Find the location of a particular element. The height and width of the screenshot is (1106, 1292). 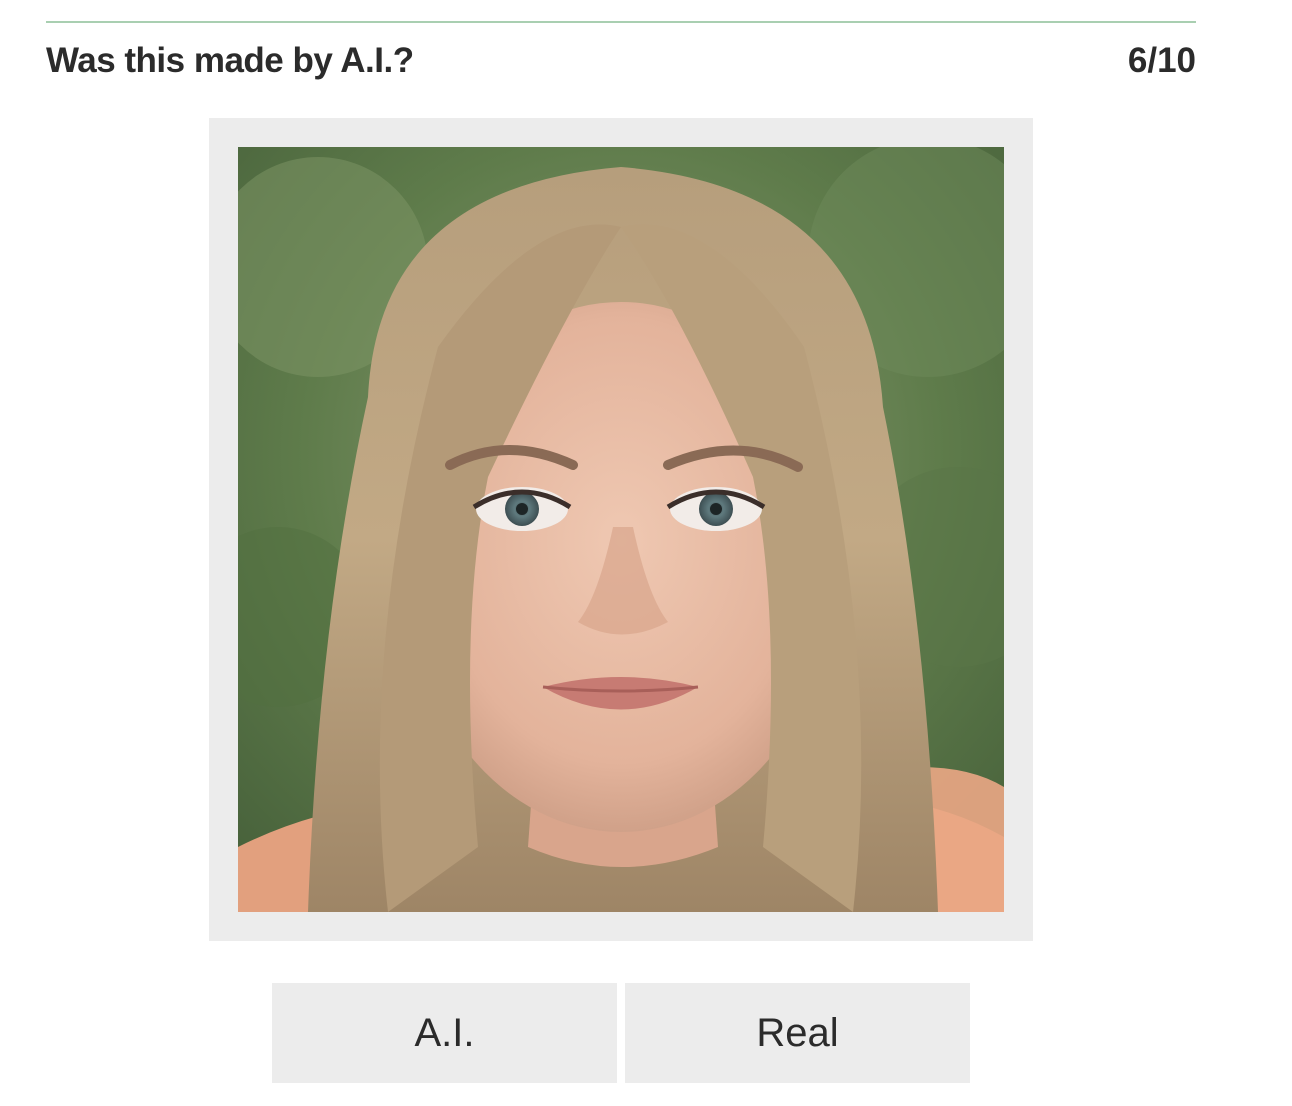

quiz-header: Was this made by A.I.? 6/10 is located at coordinates (621, 61).